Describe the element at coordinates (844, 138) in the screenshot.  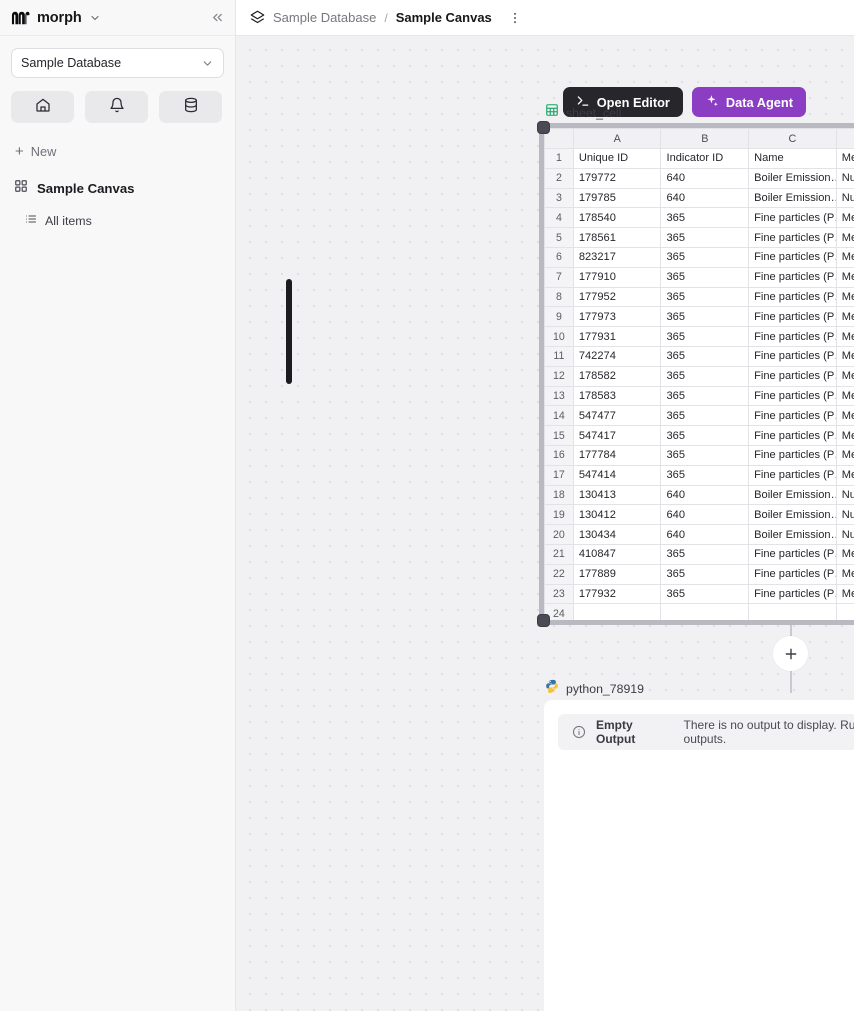
I see `column-header-d: D` at that location.